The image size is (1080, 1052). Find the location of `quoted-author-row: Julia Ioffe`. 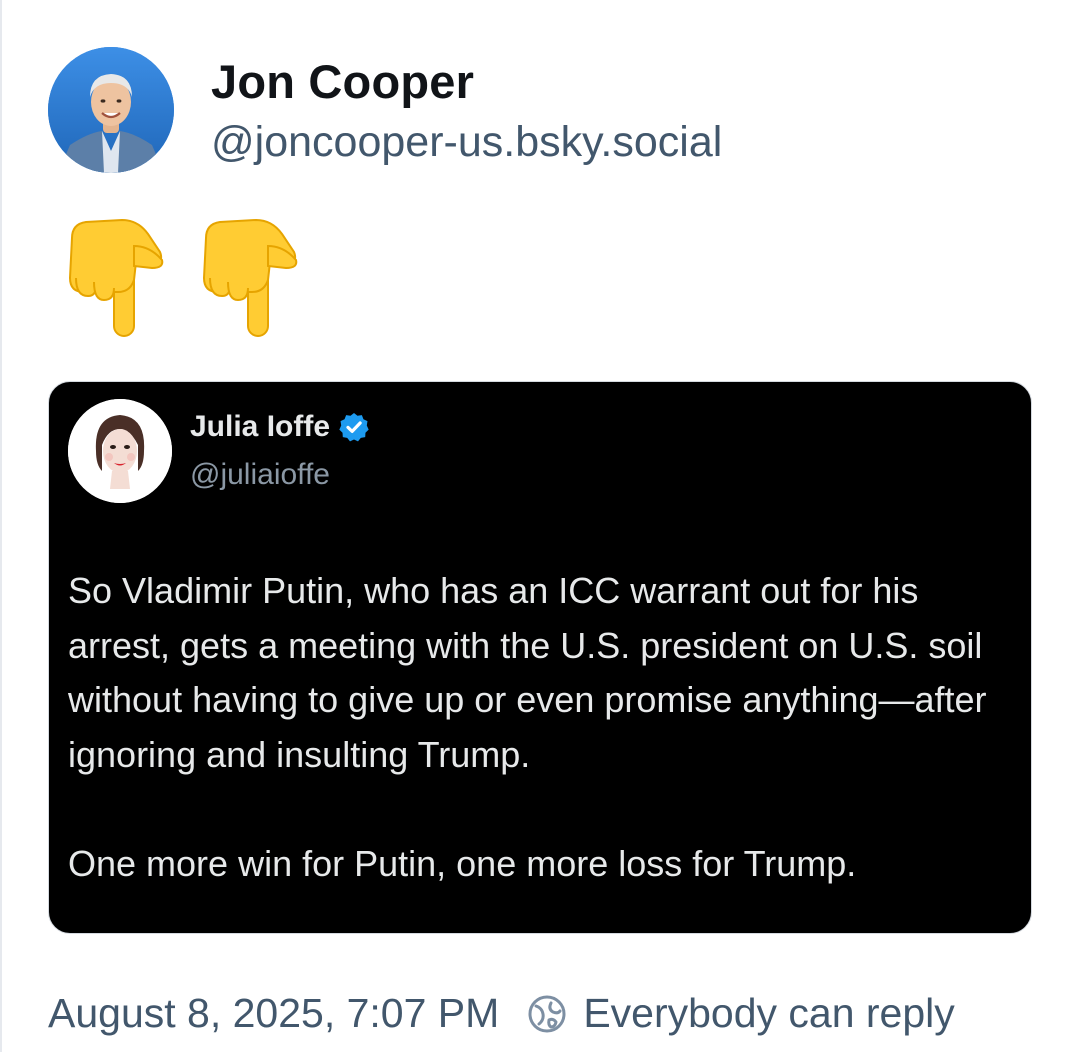

quoted-author-row: Julia Ioffe is located at coordinates (280, 427).